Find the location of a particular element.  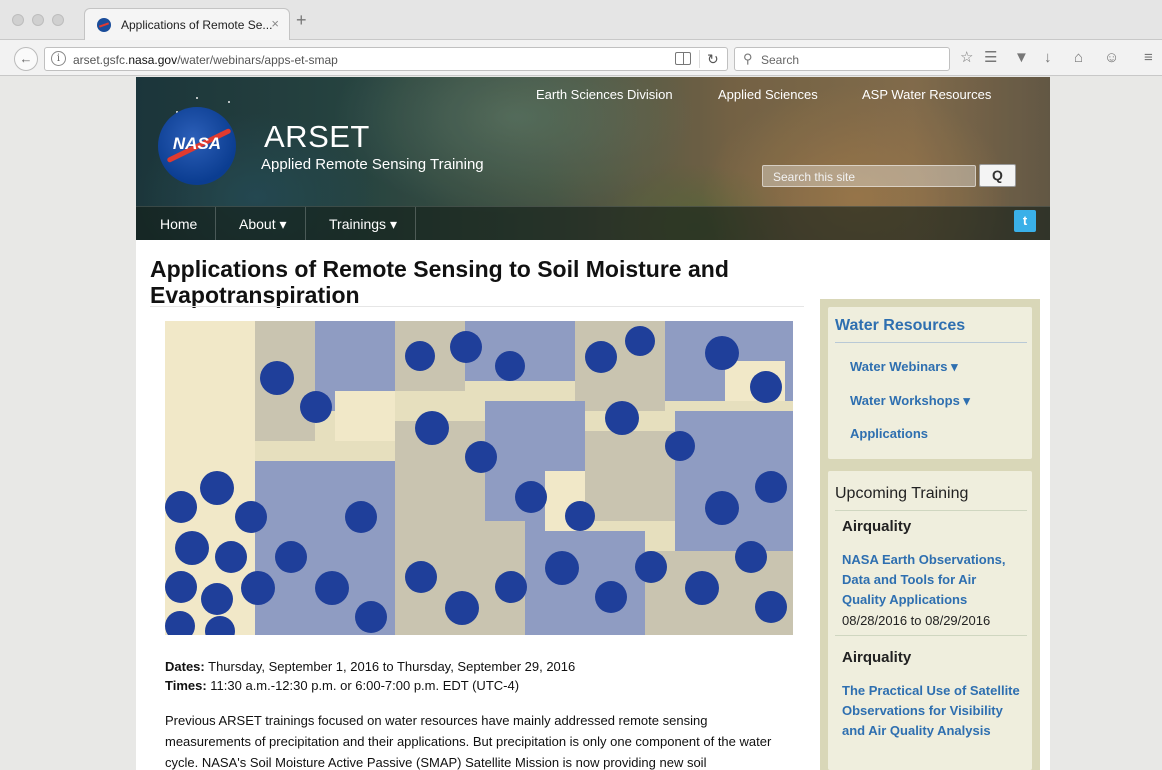

nav-home: Home is located at coordinates (179, 223).